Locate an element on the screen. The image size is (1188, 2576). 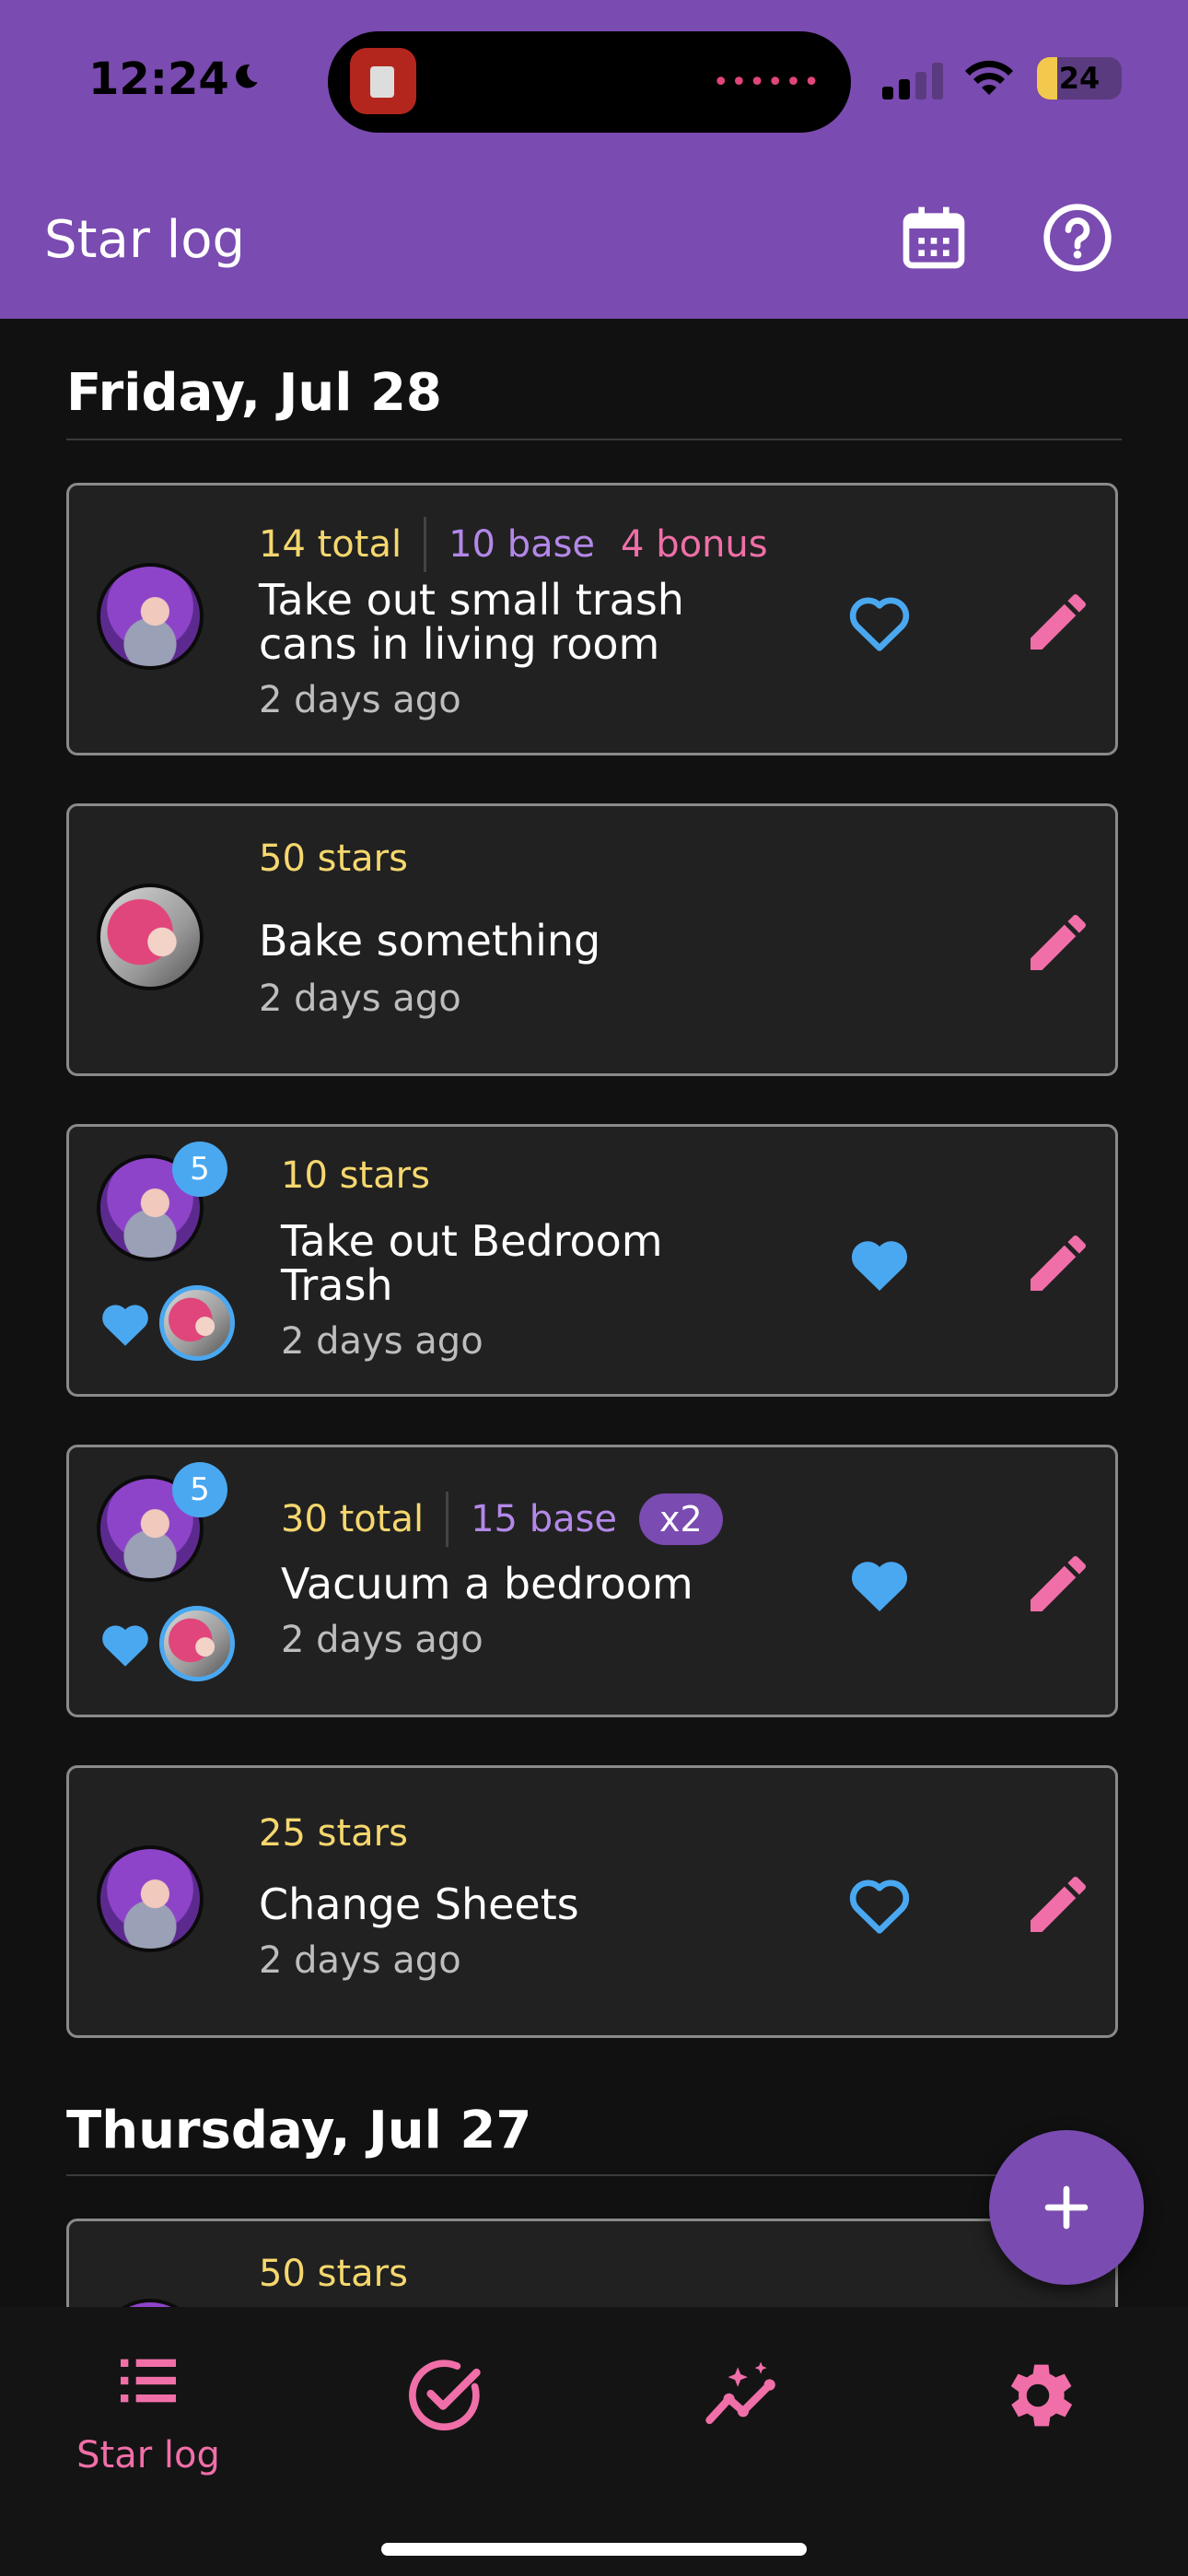
multiplier-badge: x2 is located at coordinates (681, 1519).